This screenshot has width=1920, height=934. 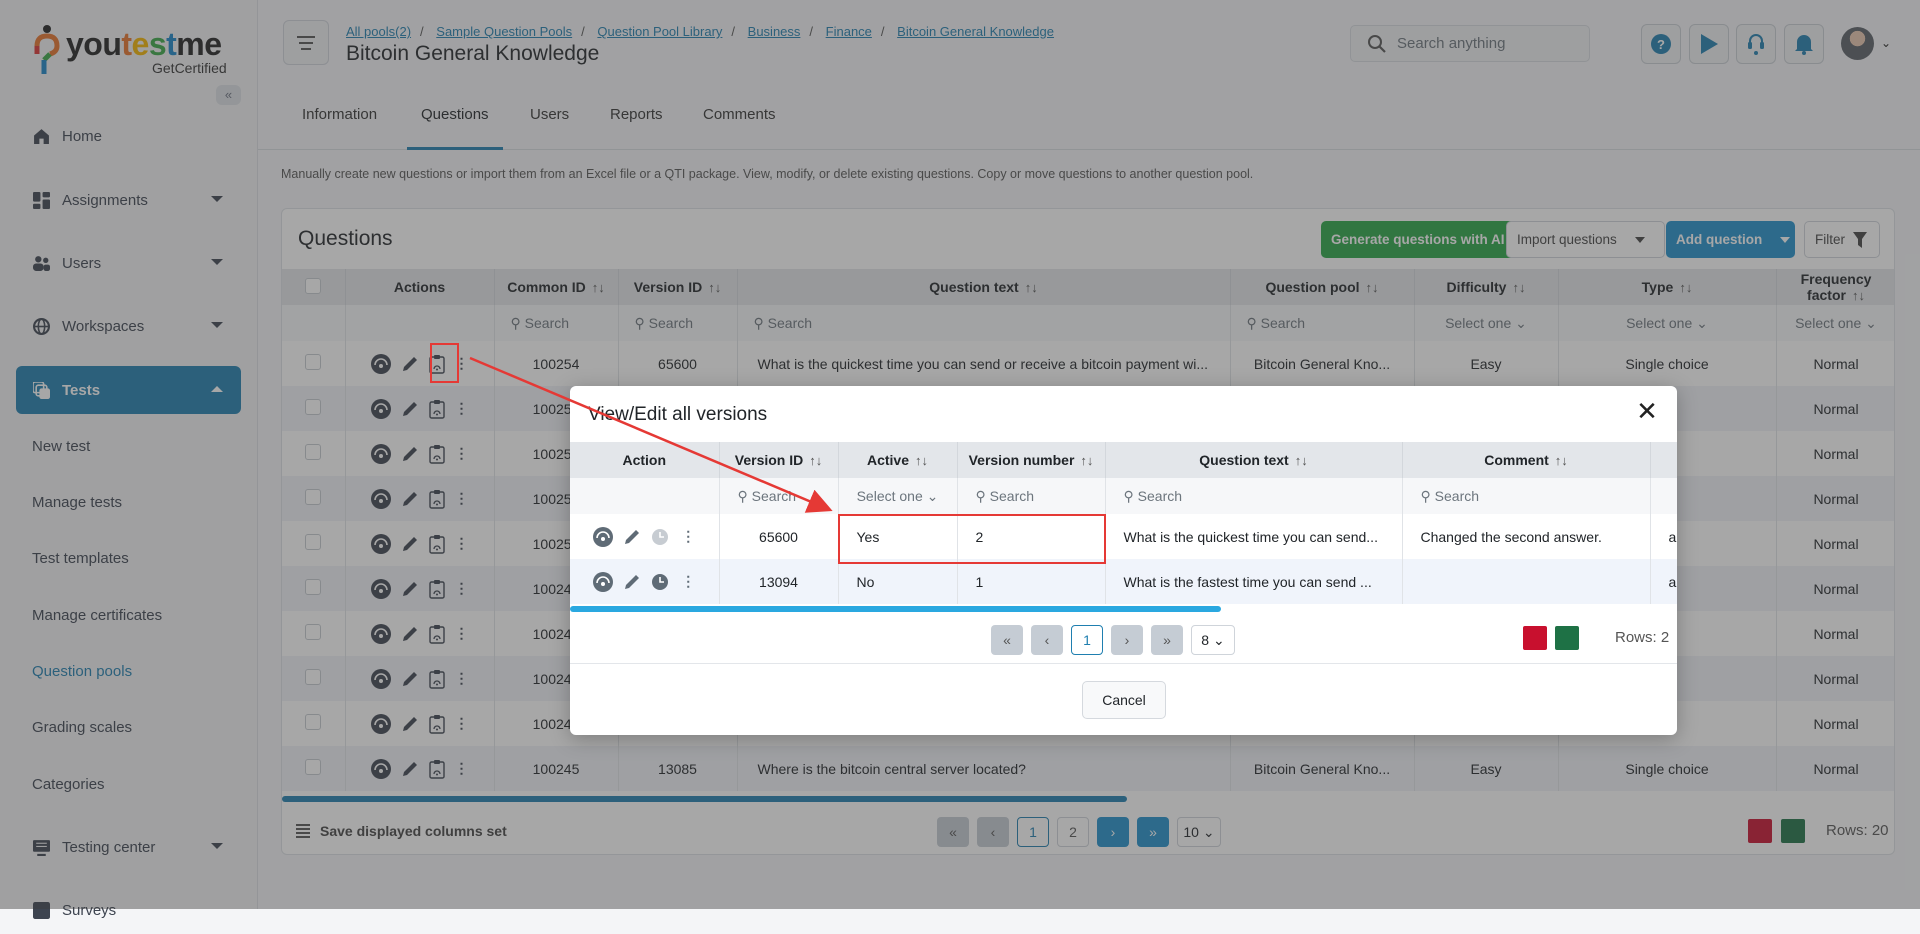 What do you see at coordinates (1567, 638) in the screenshot?
I see `export-excel-icon` at bounding box center [1567, 638].